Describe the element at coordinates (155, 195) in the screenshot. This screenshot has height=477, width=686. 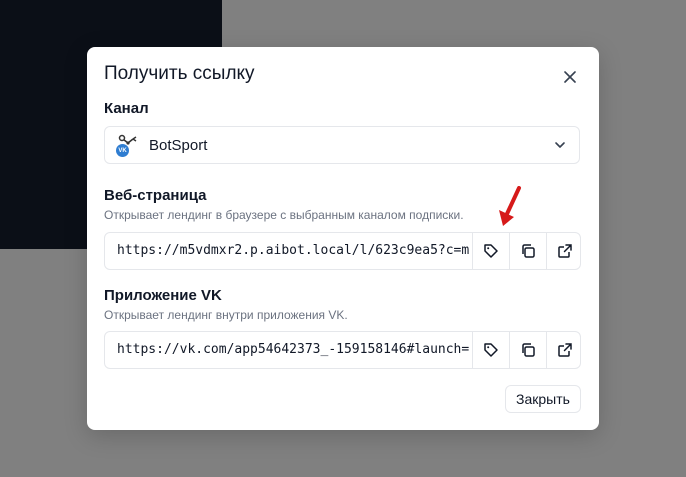
I see `web-page-label: Веб-страница` at that location.